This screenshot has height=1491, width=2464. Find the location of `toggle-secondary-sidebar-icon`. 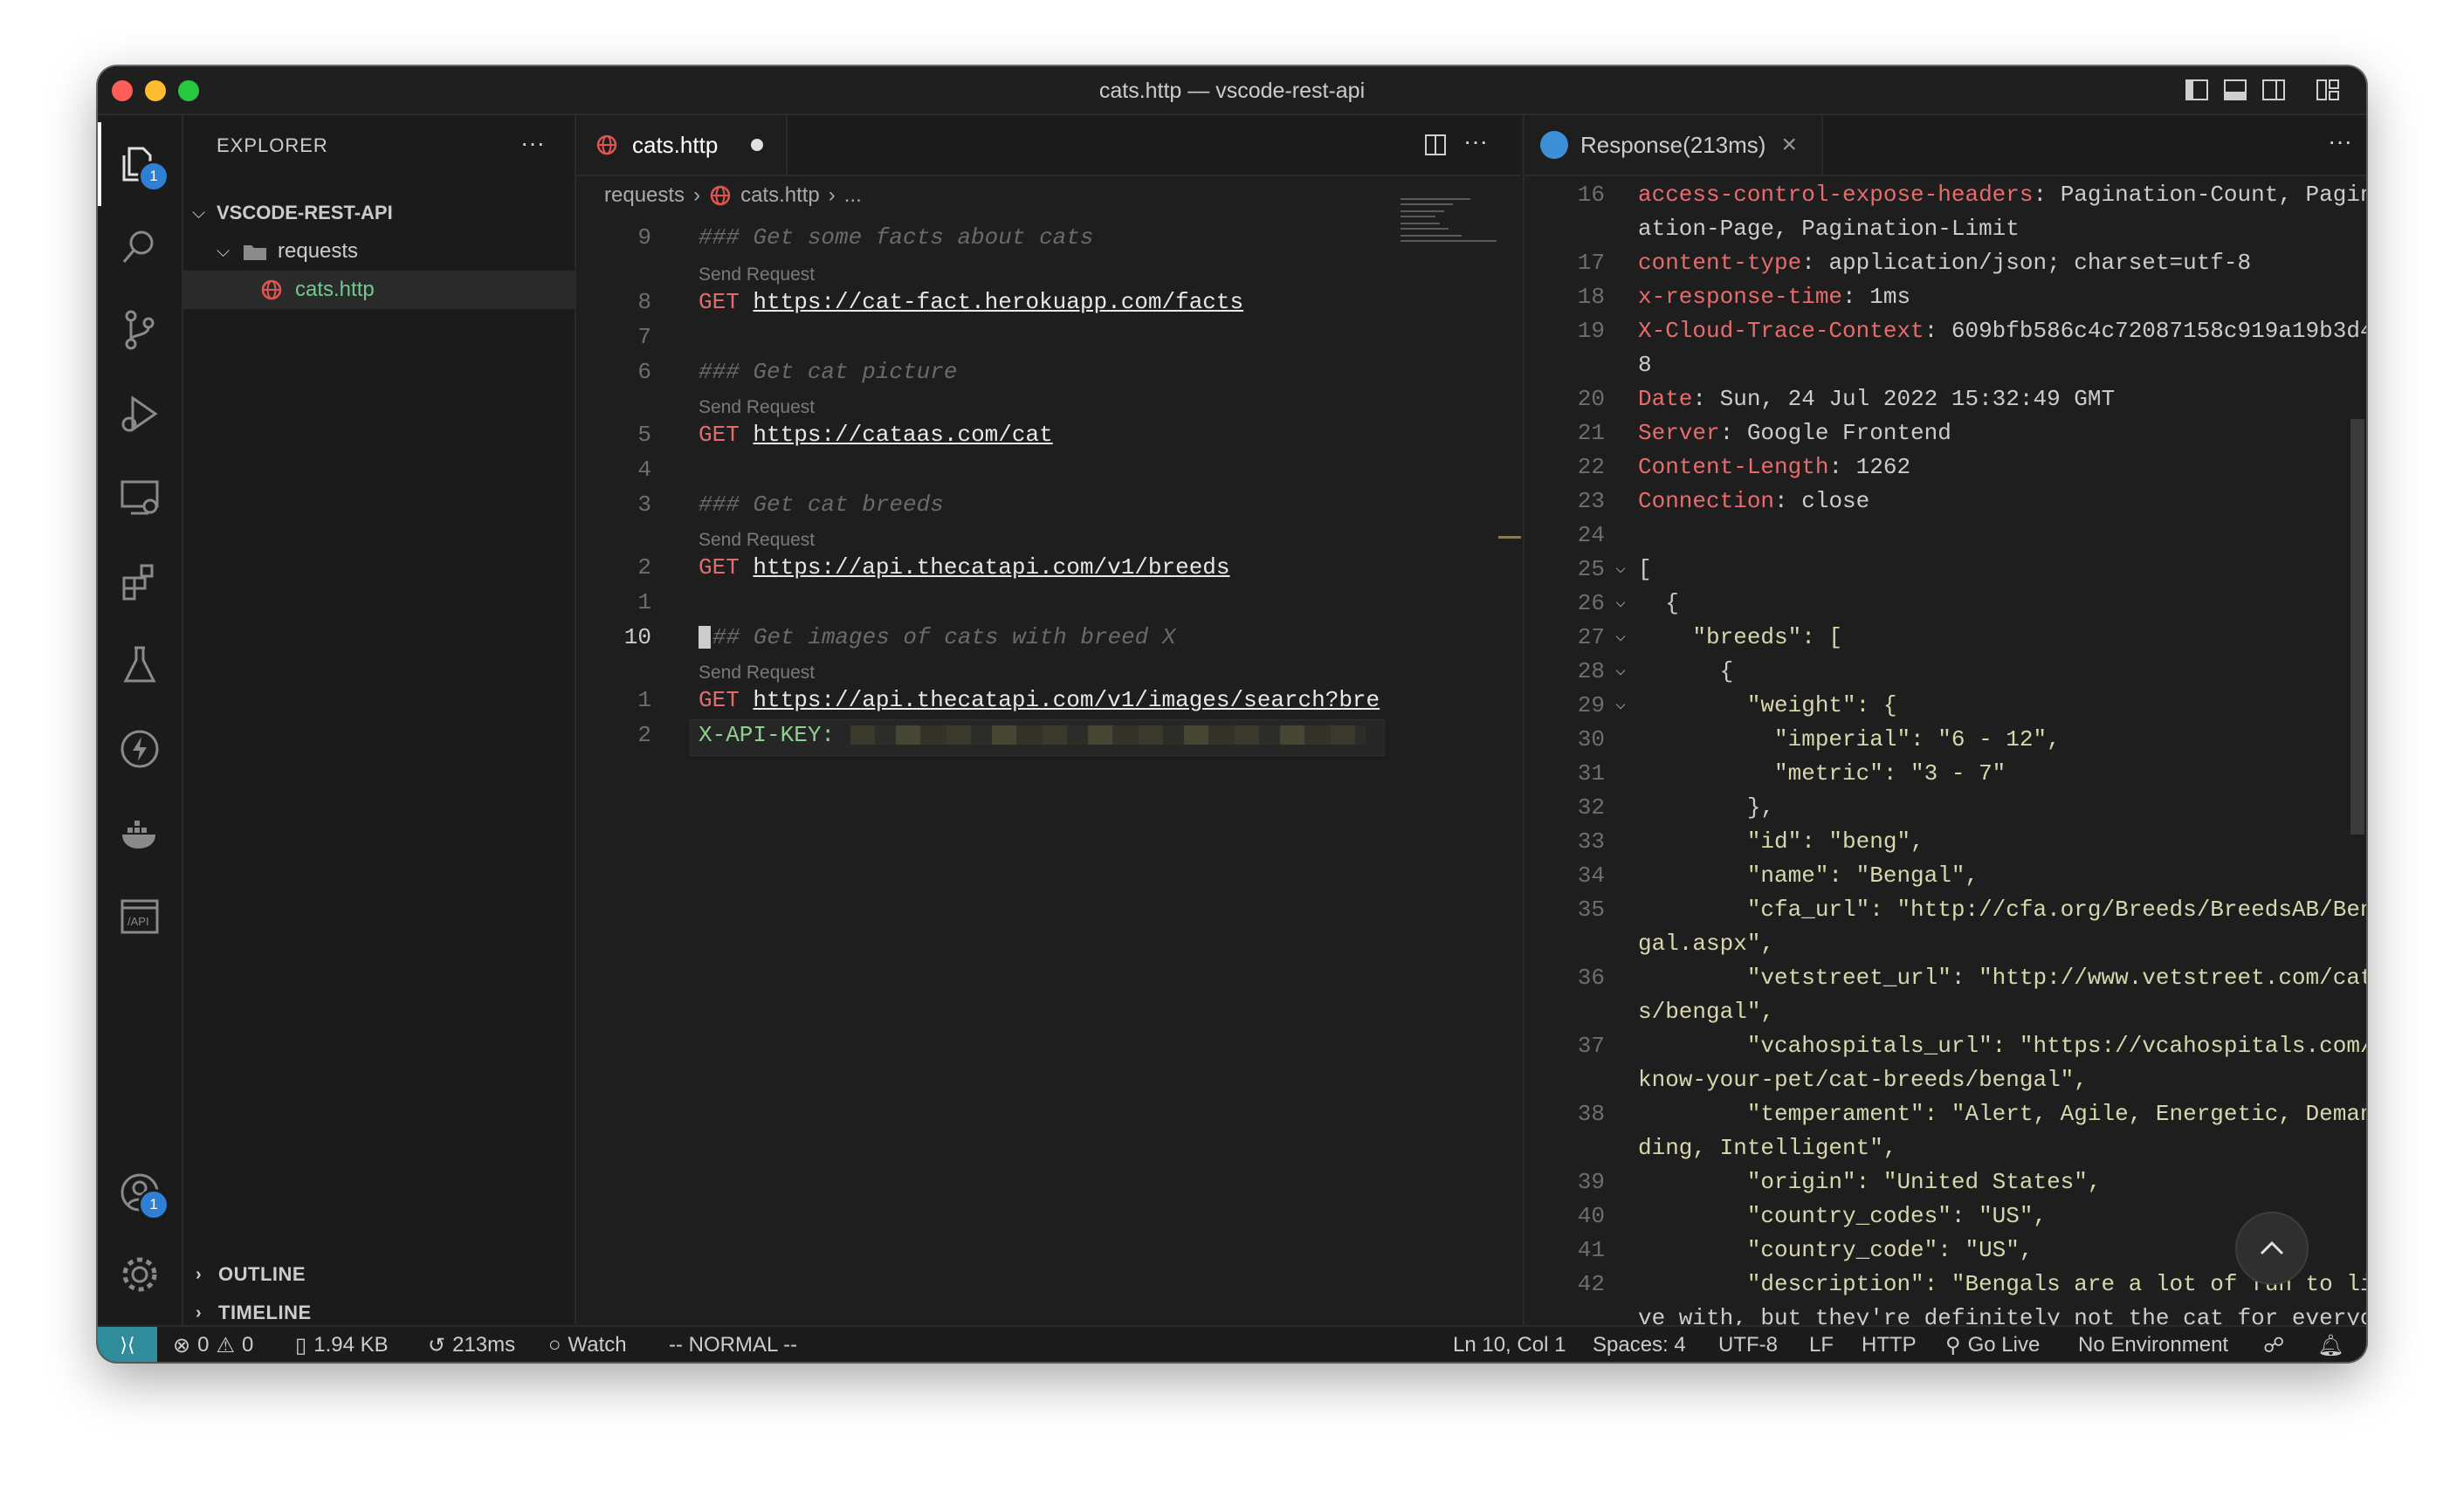

toggle-secondary-sidebar-icon is located at coordinates (2273, 90).